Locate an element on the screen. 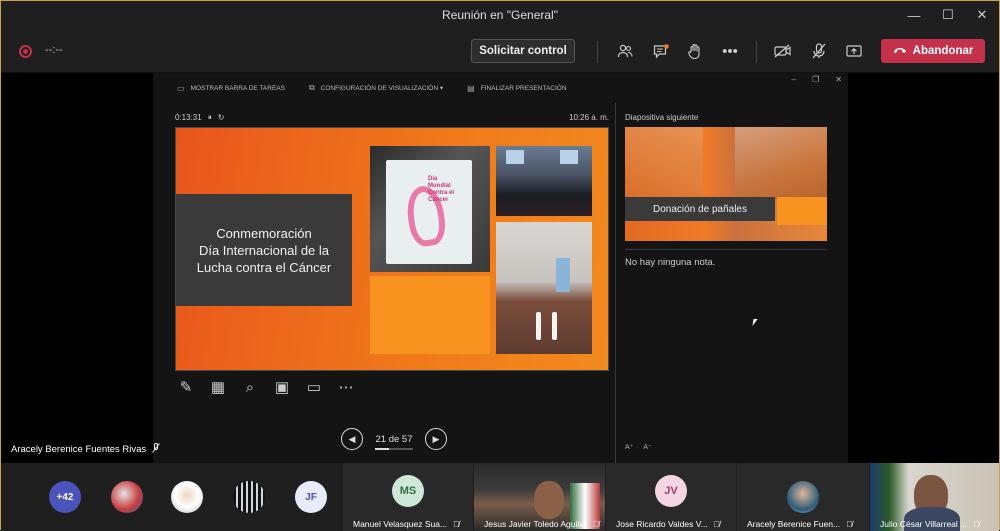 The image size is (1000, 531). slide-title-line: Día Internacional de la is located at coordinates (264, 250).